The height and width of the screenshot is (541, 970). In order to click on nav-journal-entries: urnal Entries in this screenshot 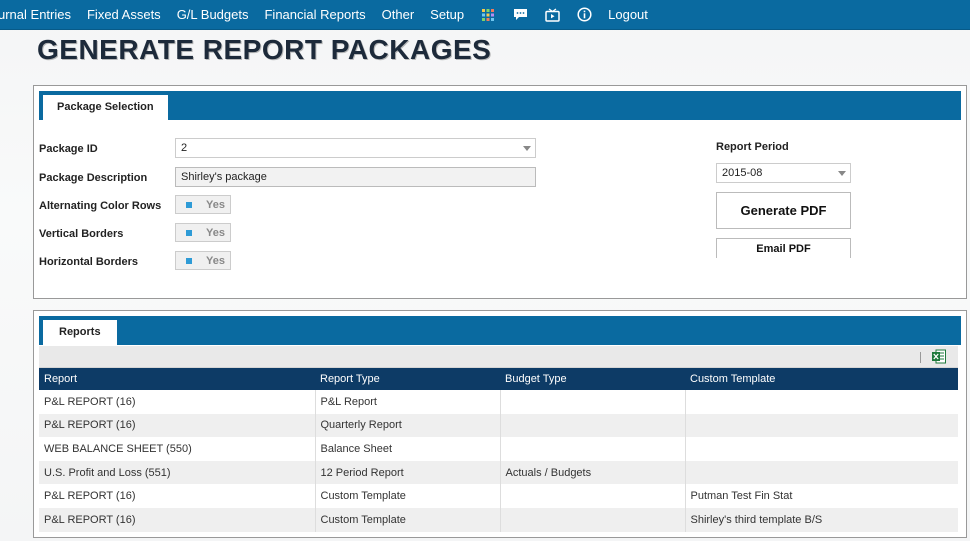, I will do `click(39, 15)`.